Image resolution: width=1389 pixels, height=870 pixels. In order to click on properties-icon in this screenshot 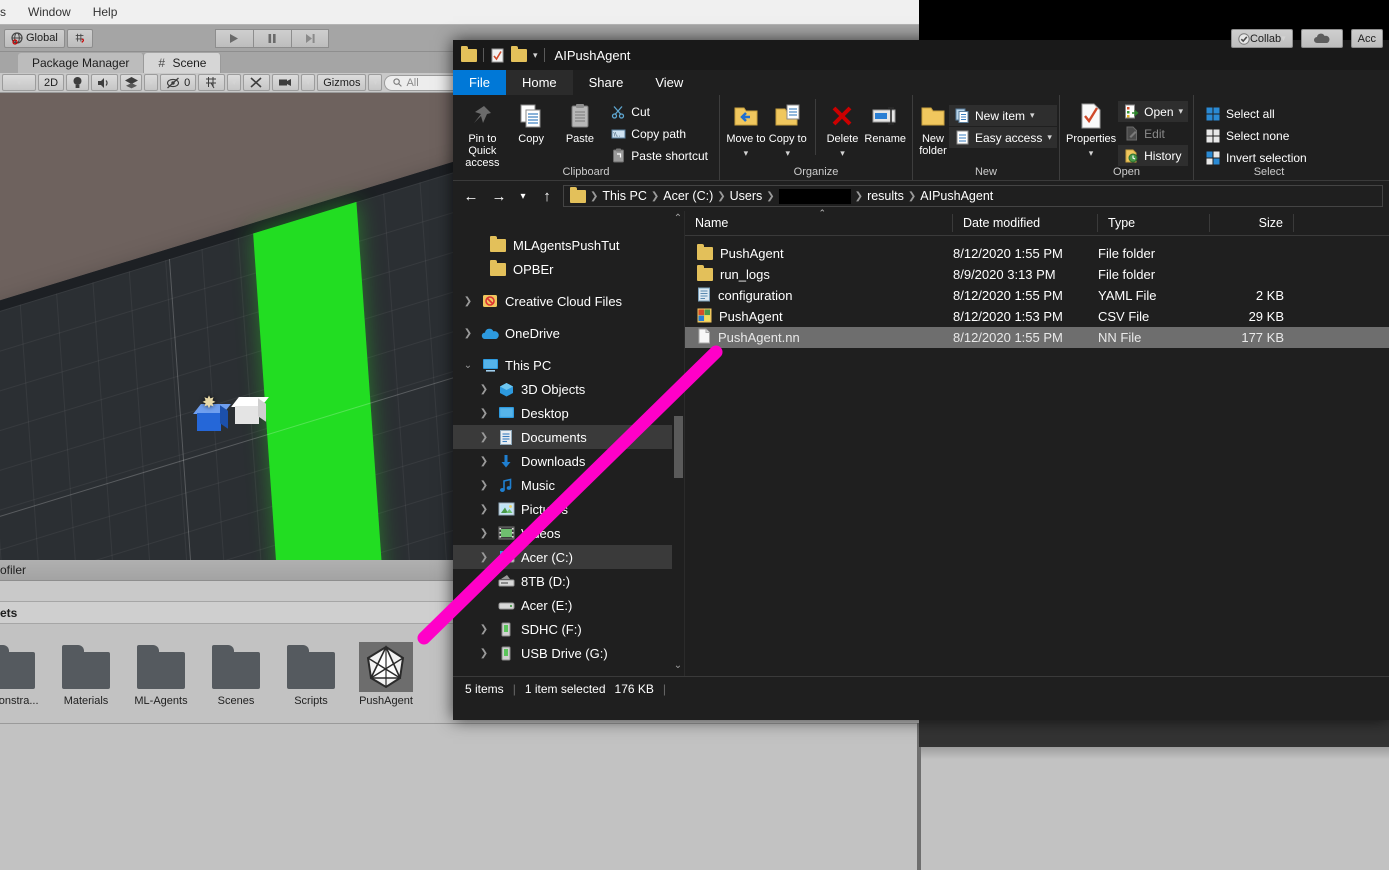, I will do `click(497, 55)`.